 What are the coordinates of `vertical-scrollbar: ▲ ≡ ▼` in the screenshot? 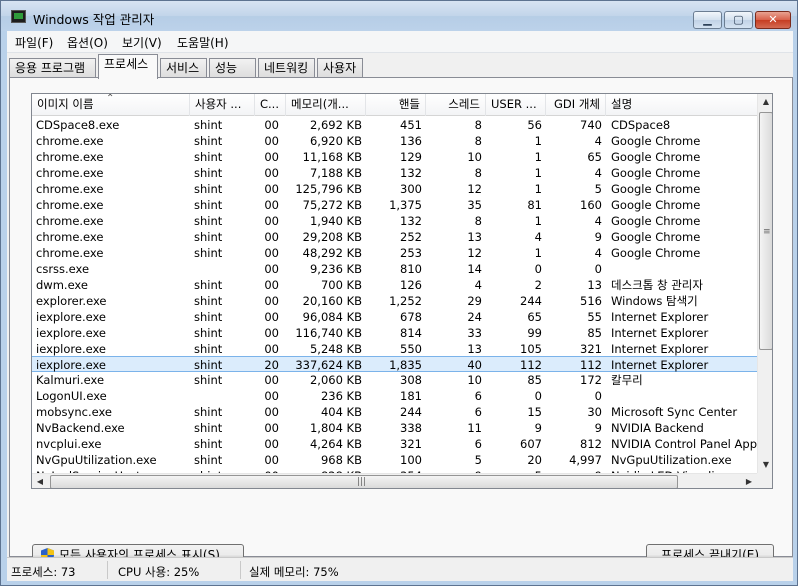 It's located at (764, 283).